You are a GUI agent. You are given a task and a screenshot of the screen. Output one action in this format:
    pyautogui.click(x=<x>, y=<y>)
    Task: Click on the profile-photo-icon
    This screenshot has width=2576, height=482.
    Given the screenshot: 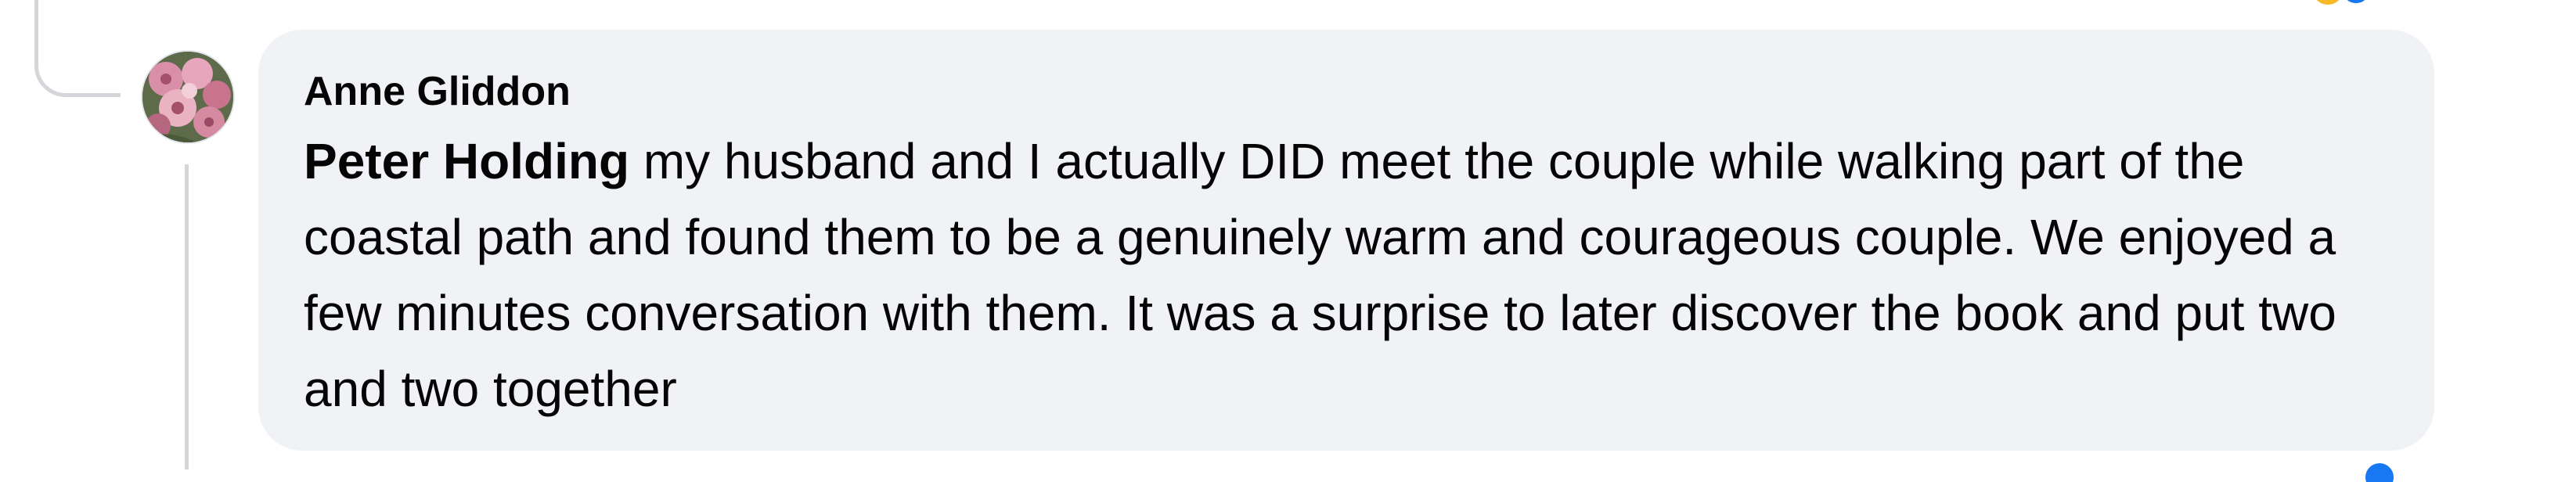 What is the action you would take?
    pyautogui.click(x=187, y=97)
    